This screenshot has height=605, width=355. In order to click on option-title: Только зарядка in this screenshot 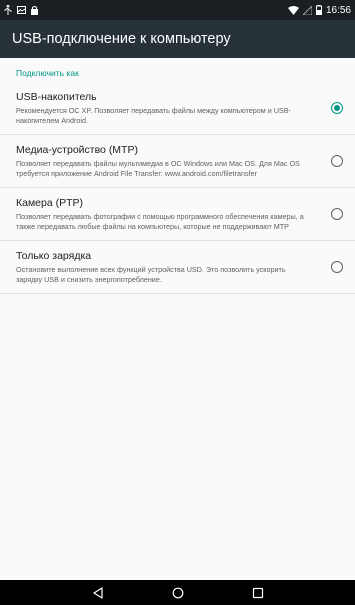, I will do `click(54, 256)`.